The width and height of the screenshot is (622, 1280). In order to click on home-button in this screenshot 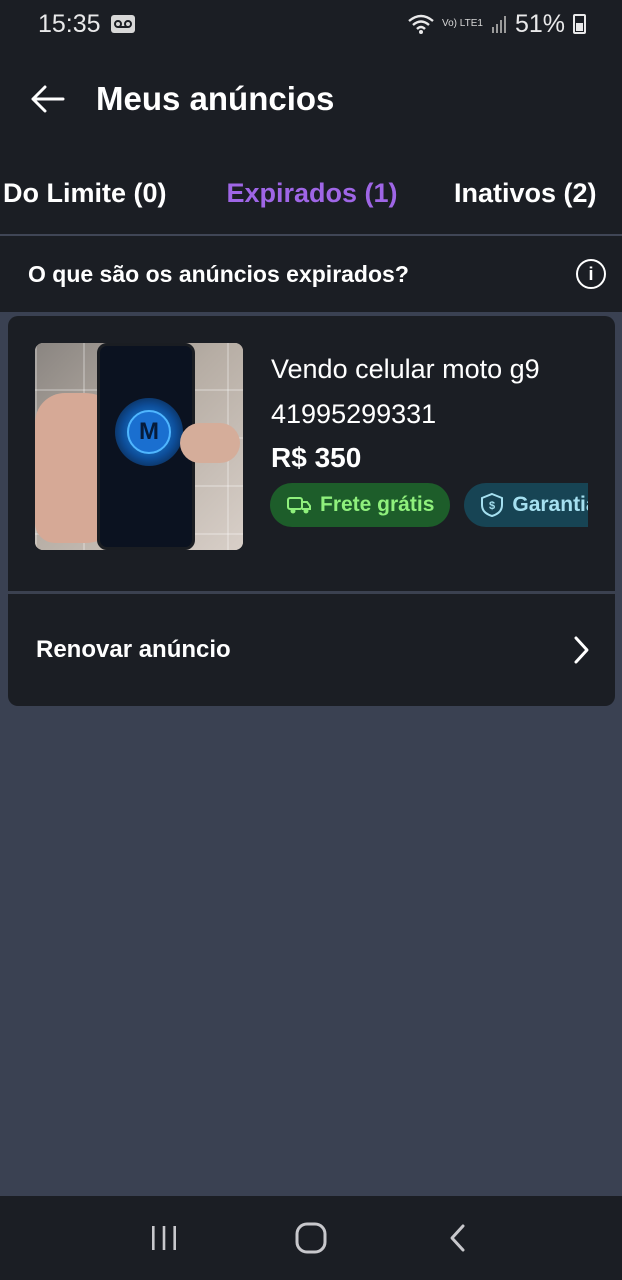, I will do `click(311, 1238)`.